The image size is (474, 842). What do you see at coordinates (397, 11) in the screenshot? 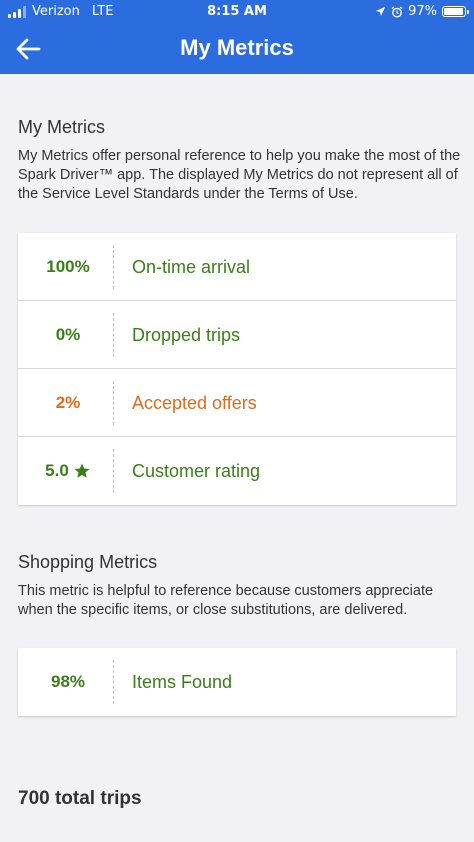
I see `alarm-icon` at bounding box center [397, 11].